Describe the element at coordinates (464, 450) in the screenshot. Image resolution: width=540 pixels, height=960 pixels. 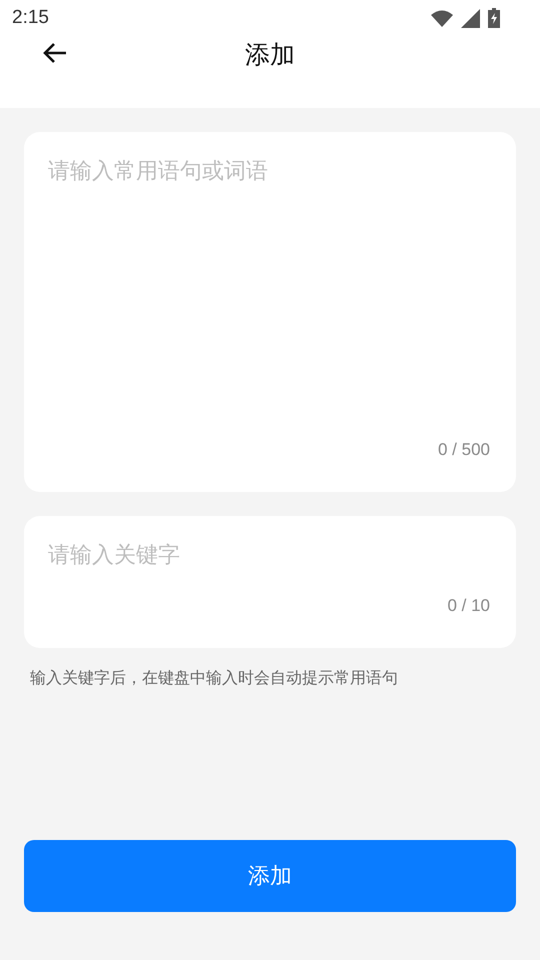
I see `character-counter: 0 / 500` at that location.